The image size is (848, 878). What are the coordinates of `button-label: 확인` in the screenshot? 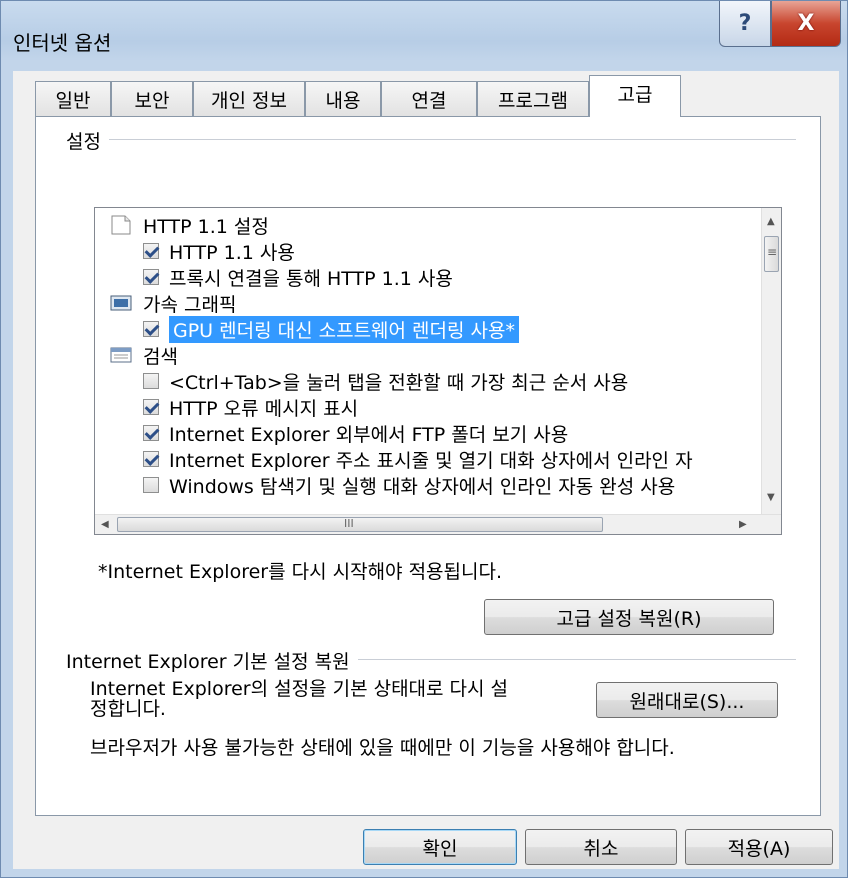 It's located at (440, 848).